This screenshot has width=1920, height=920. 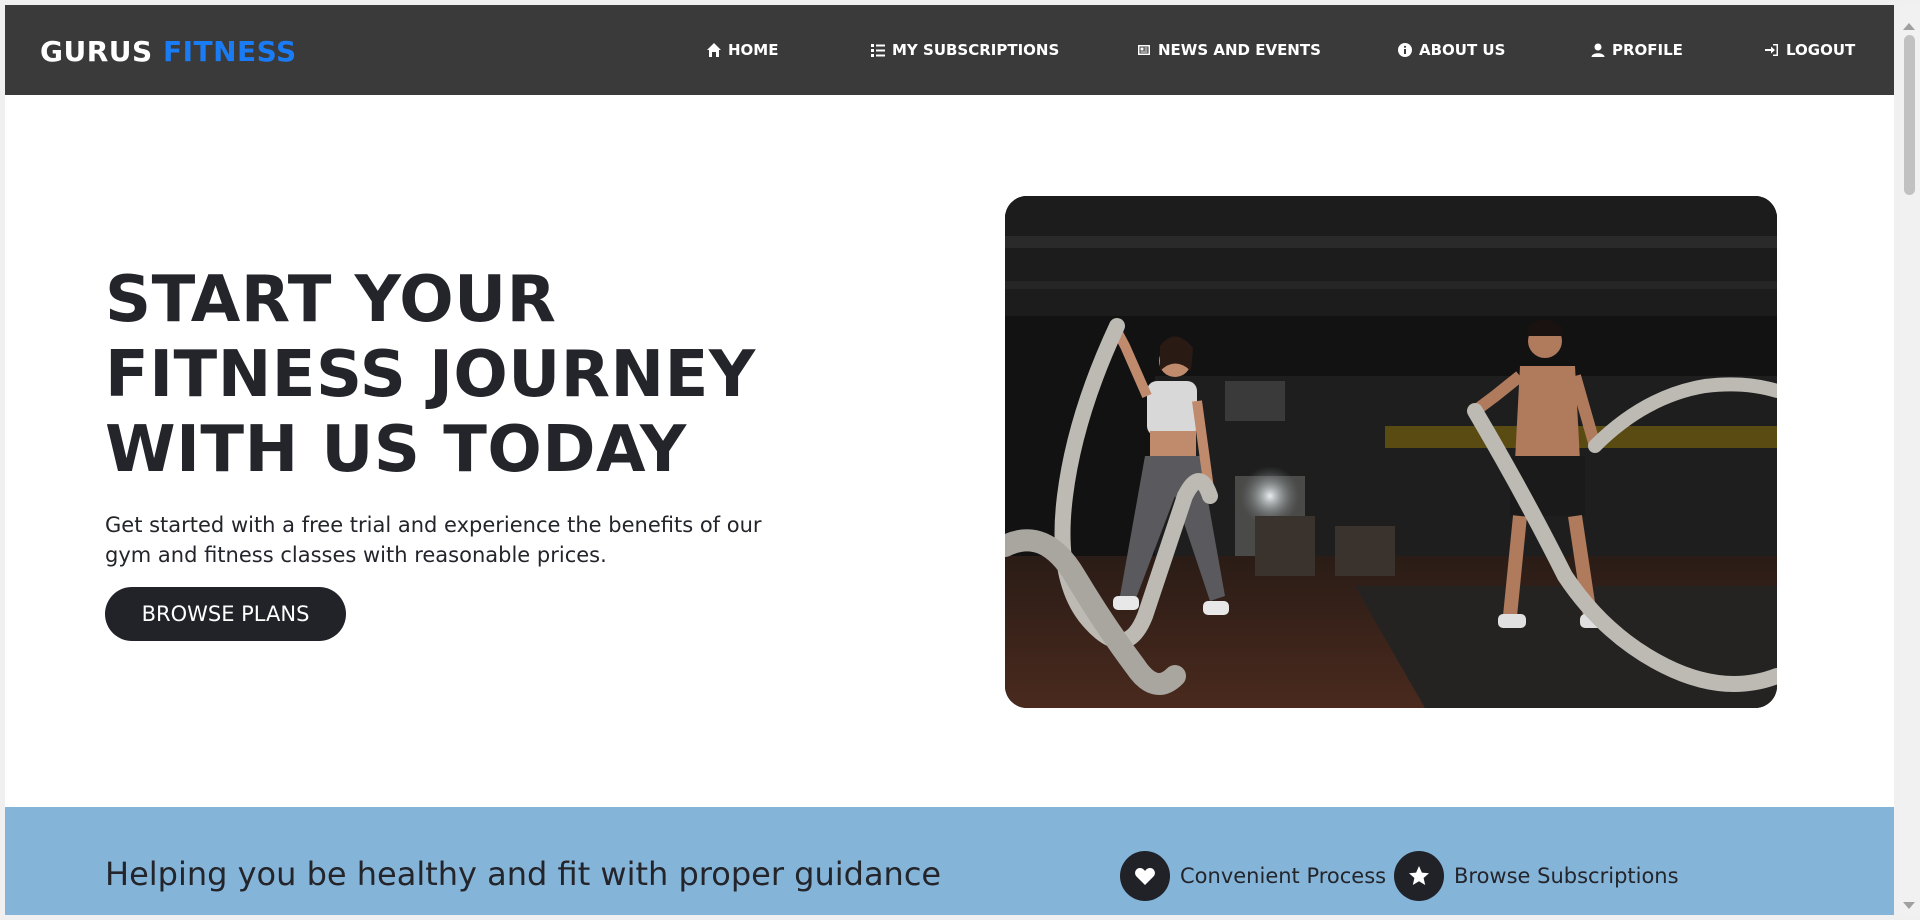 What do you see at coordinates (225, 614) in the screenshot?
I see `browse-plans-button: BROWSE PLANS` at bounding box center [225, 614].